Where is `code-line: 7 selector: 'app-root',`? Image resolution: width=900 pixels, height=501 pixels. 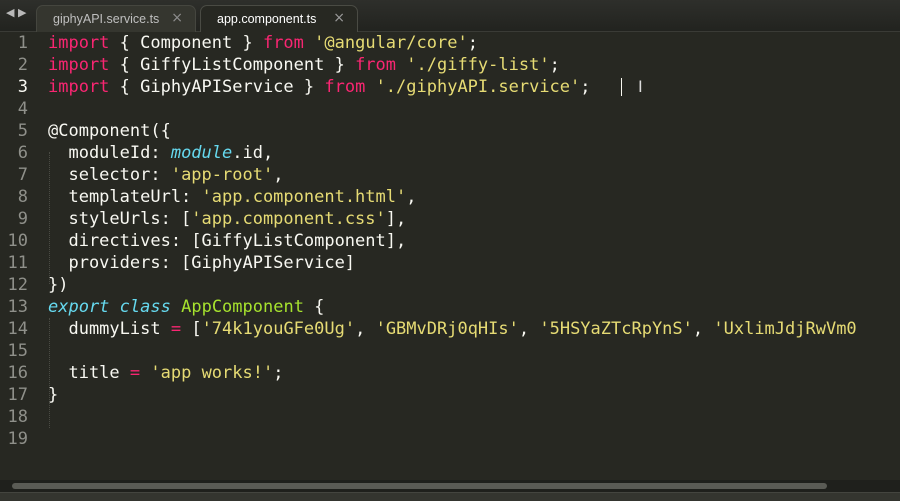
code-line: 7 selector: 'app-root', is located at coordinates (450, 175).